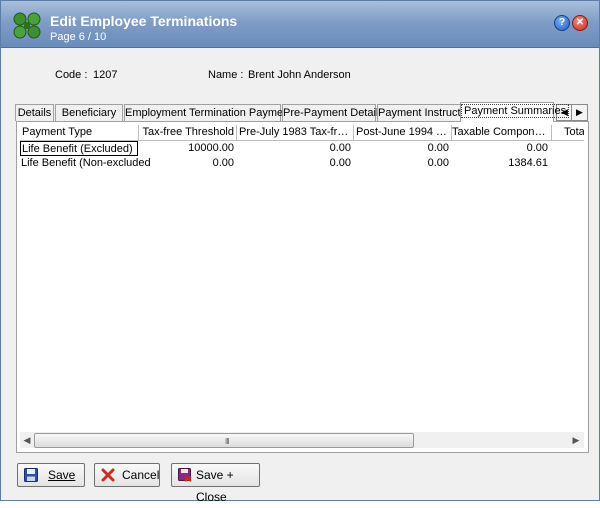 Image resolution: width=600 pixels, height=508 pixels. What do you see at coordinates (105, 75) in the screenshot?
I see `code-value: 1207` at bounding box center [105, 75].